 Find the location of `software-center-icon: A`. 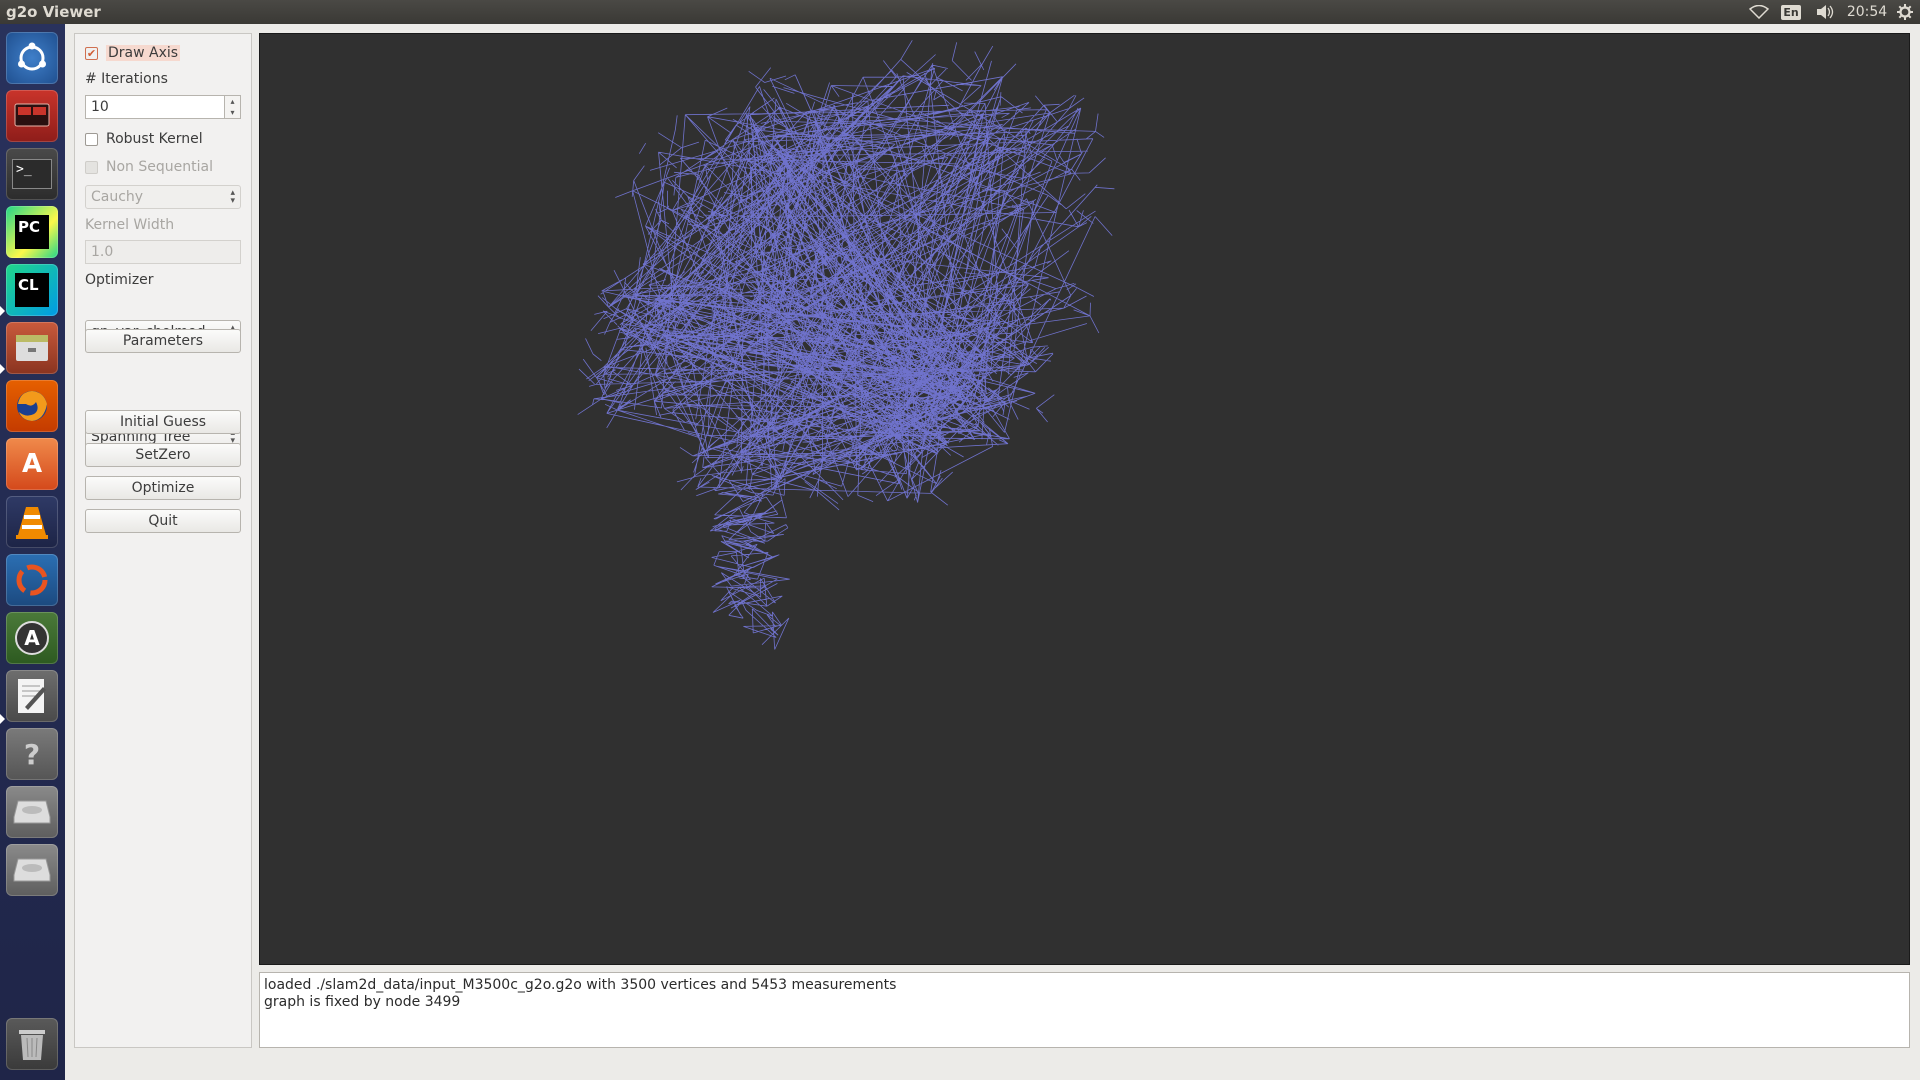

software-center-icon: A is located at coordinates (32, 464).